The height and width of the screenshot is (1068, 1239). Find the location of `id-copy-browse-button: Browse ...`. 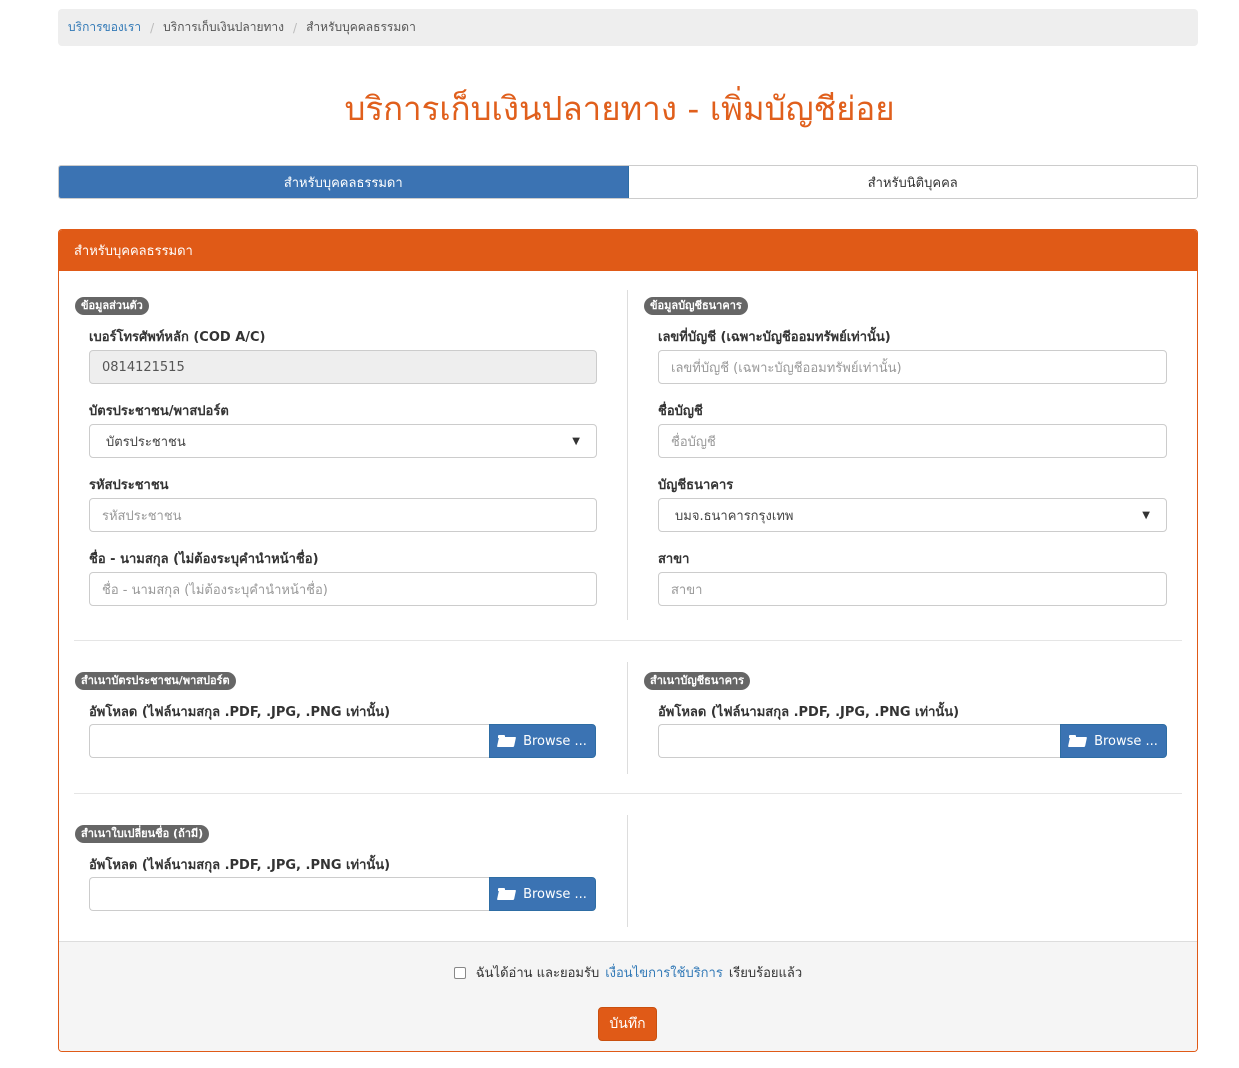

id-copy-browse-button: Browse ... is located at coordinates (542, 741).